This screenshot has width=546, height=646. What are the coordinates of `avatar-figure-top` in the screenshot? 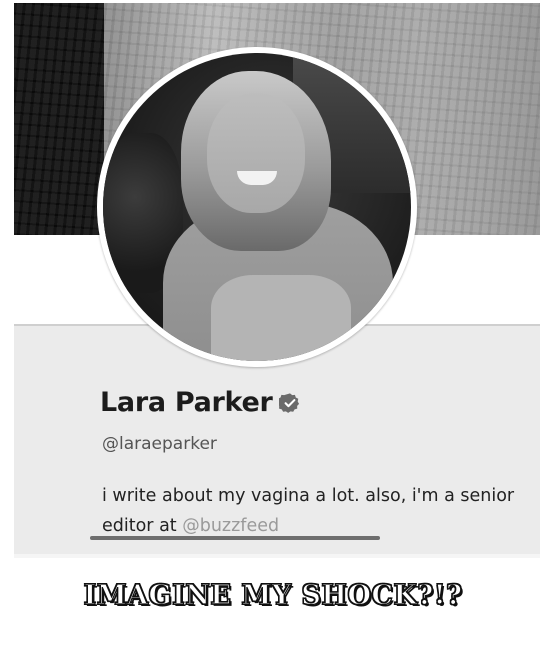 It's located at (281, 318).